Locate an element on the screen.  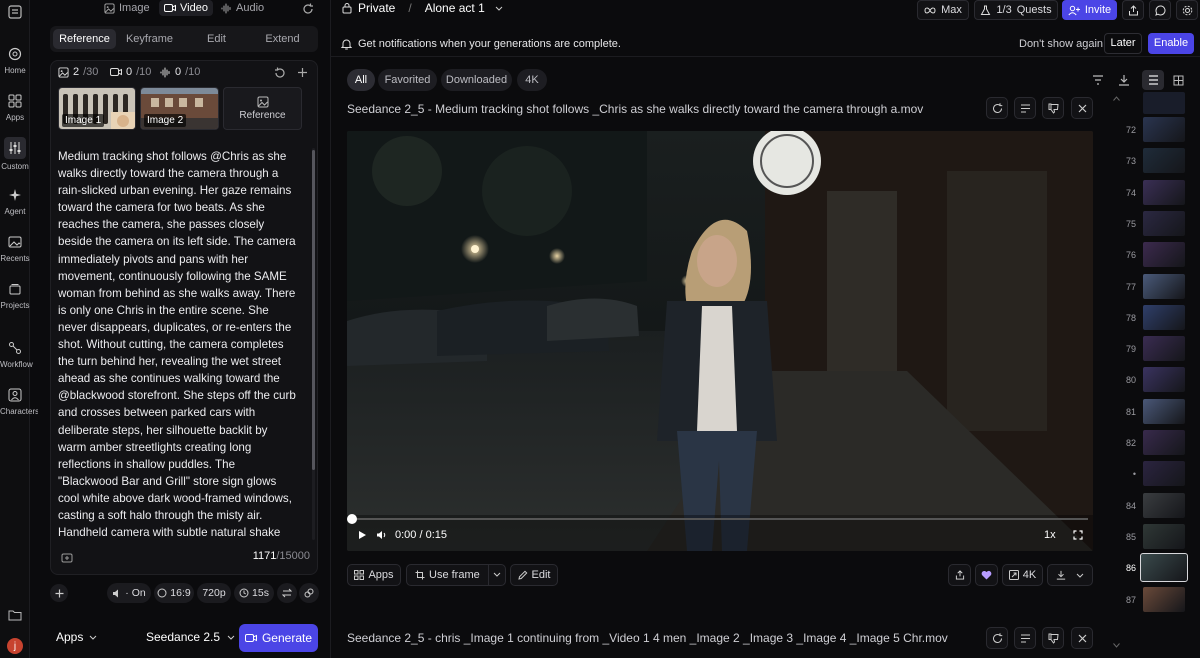
chat-button is located at coordinates (1160, 10).